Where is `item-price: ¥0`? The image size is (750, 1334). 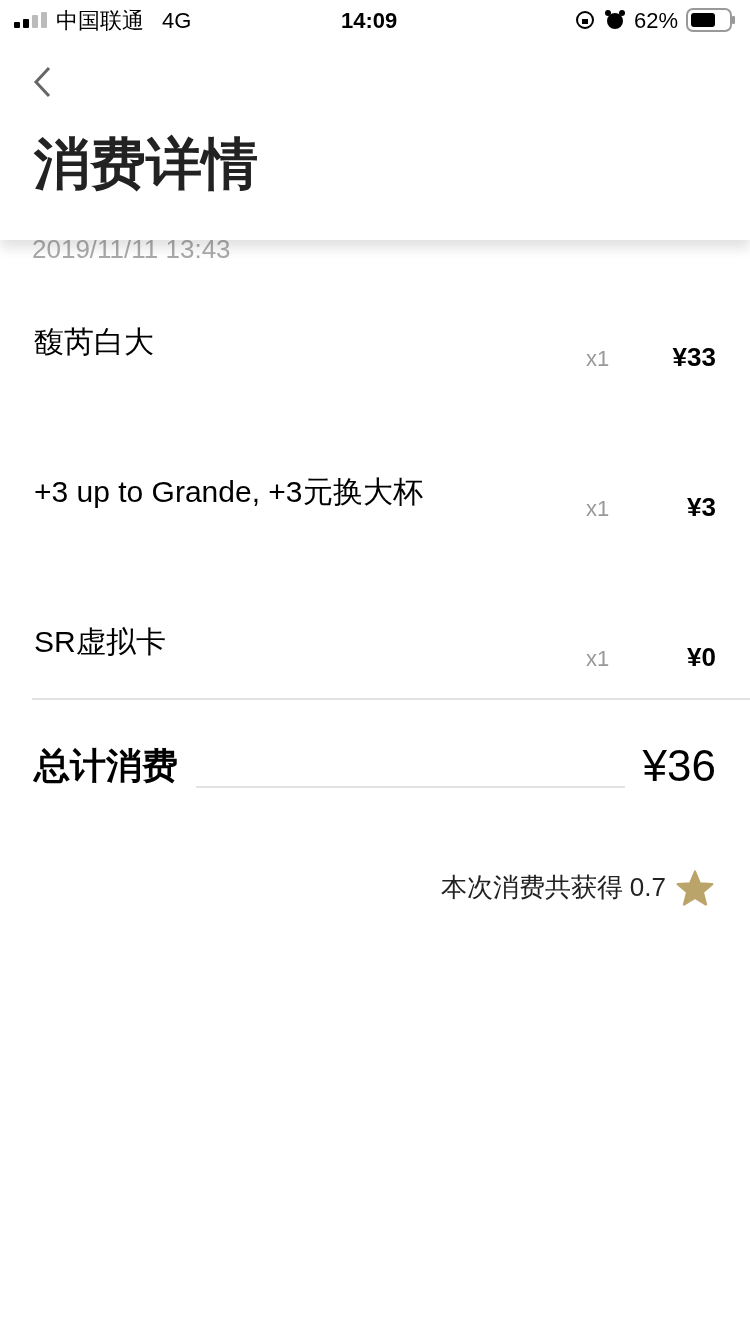 item-price: ¥0 is located at coordinates (701, 657).